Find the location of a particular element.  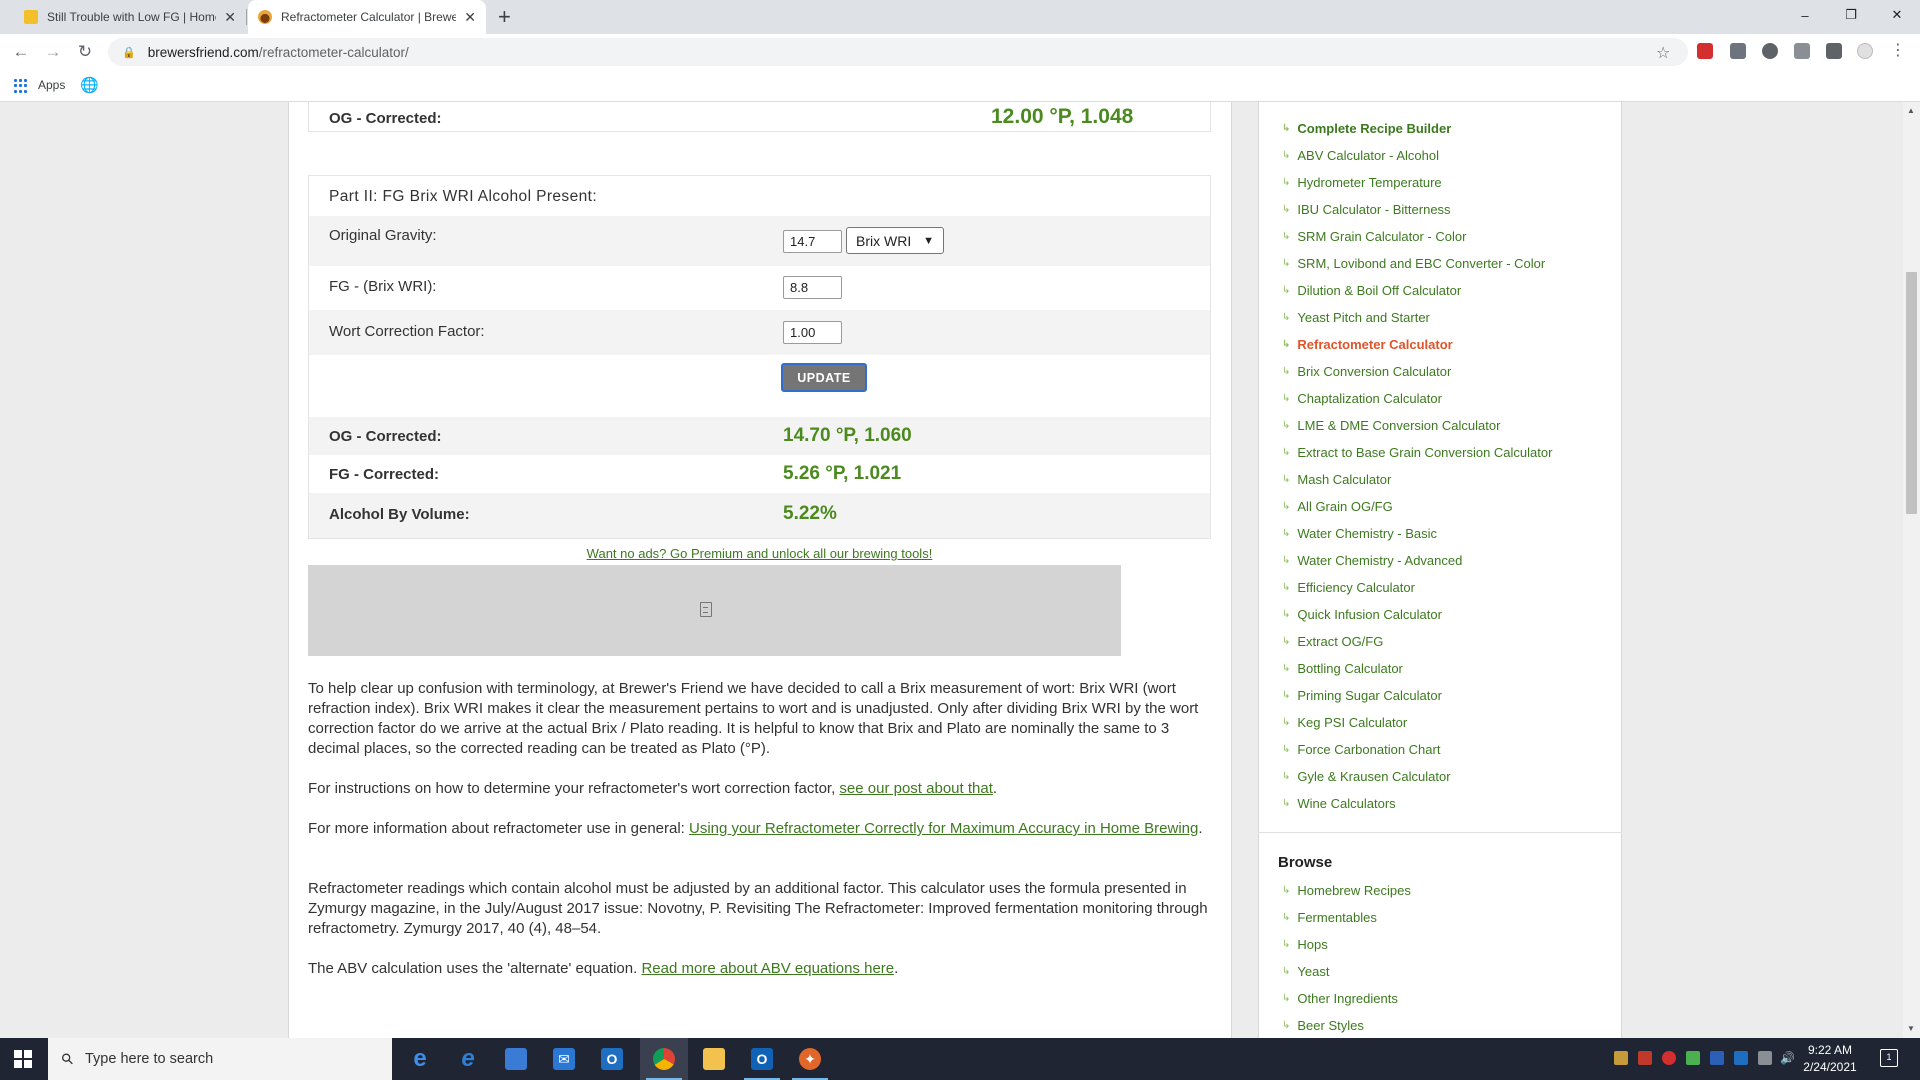

brewers-friend-favicon-icon is located at coordinates (265, 17).